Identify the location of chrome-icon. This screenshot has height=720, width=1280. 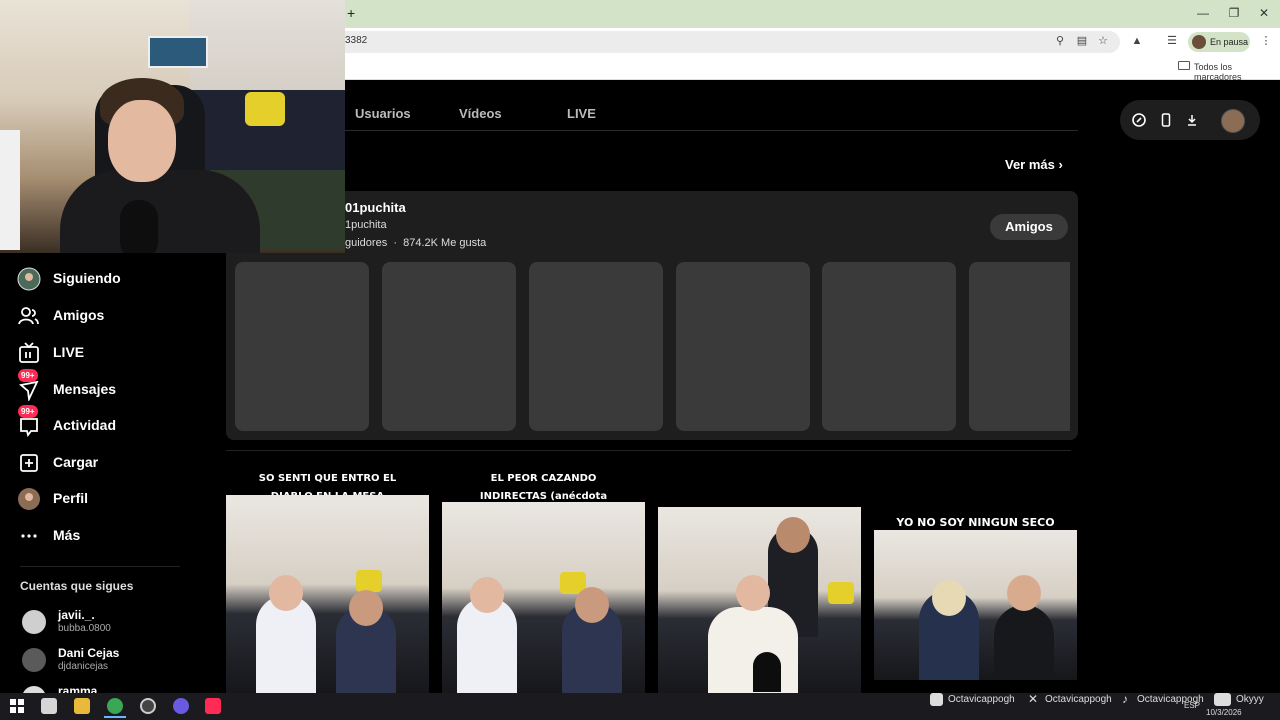
(115, 706).